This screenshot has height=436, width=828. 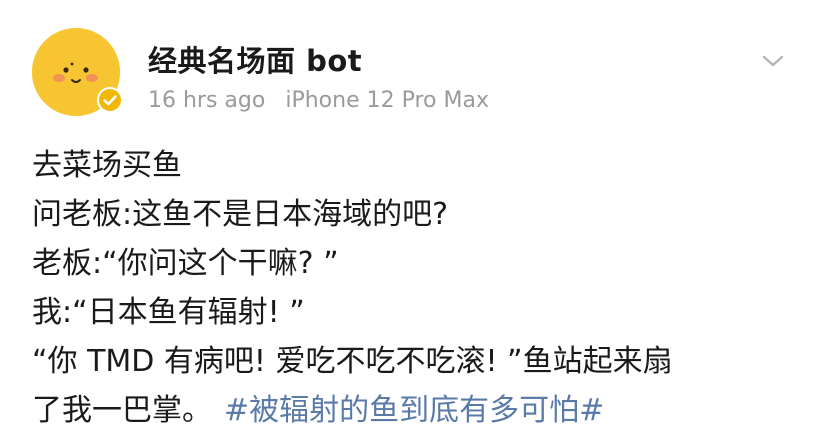 What do you see at coordinates (255, 59) in the screenshot?
I see `author-name: 经典名场面 bot` at bounding box center [255, 59].